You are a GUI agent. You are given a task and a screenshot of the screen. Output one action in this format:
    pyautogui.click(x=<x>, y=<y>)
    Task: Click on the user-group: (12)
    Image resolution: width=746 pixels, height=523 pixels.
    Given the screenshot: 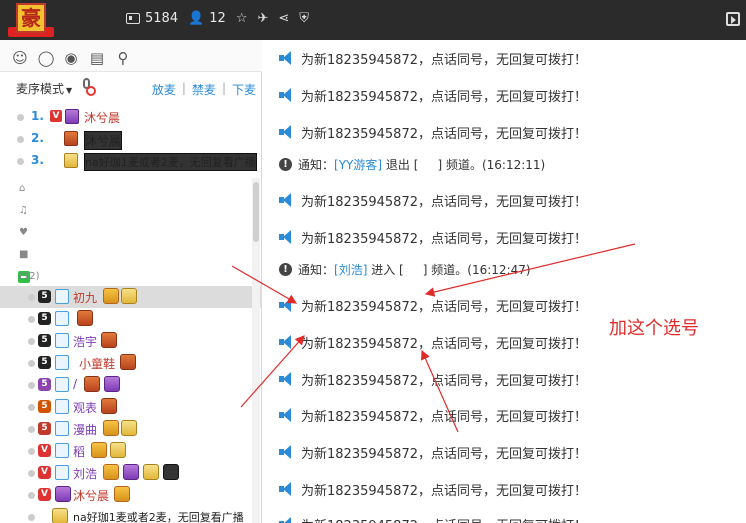 What is the action you would take?
    pyautogui.click(x=131, y=277)
    